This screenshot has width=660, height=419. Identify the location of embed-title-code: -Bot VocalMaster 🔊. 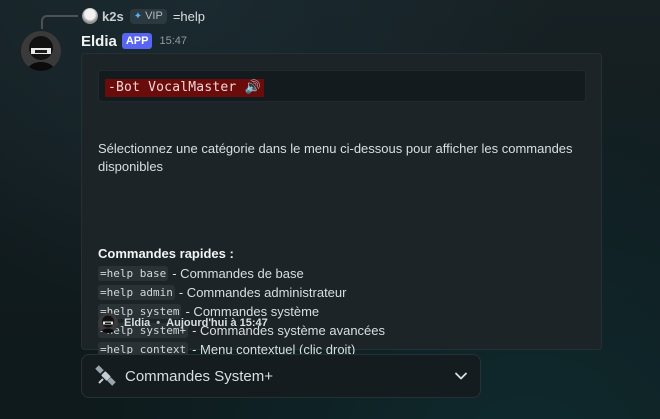
(184, 88).